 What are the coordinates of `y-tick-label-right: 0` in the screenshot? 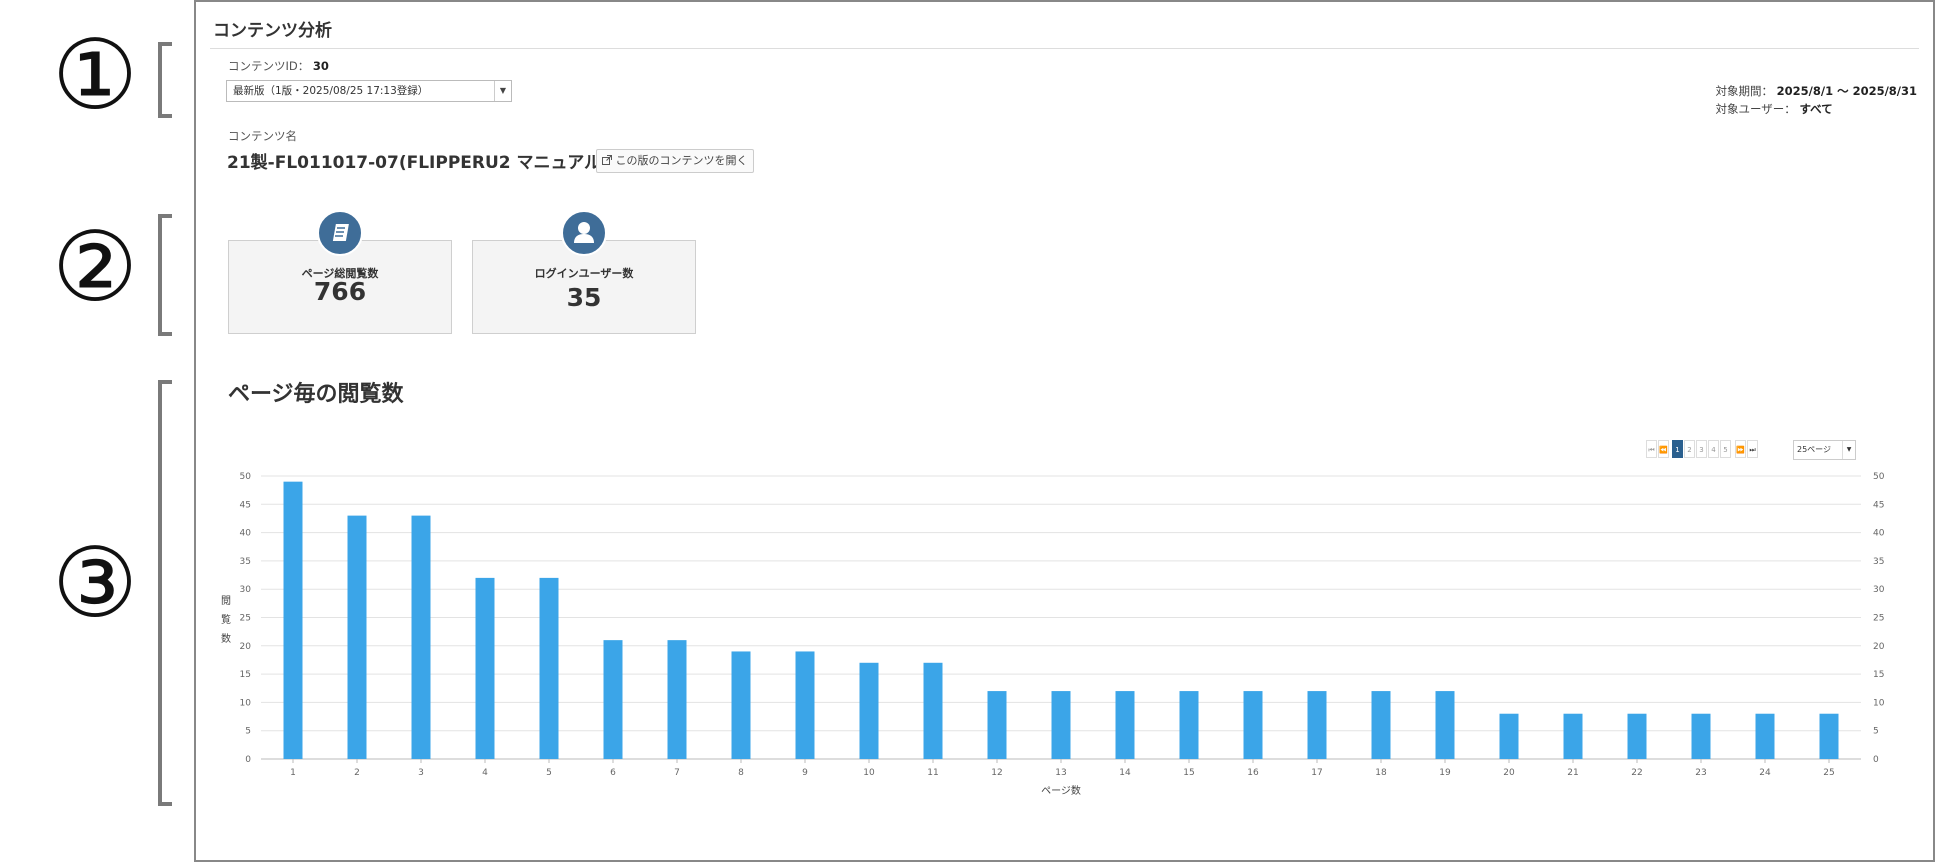 It's located at (1876, 760).